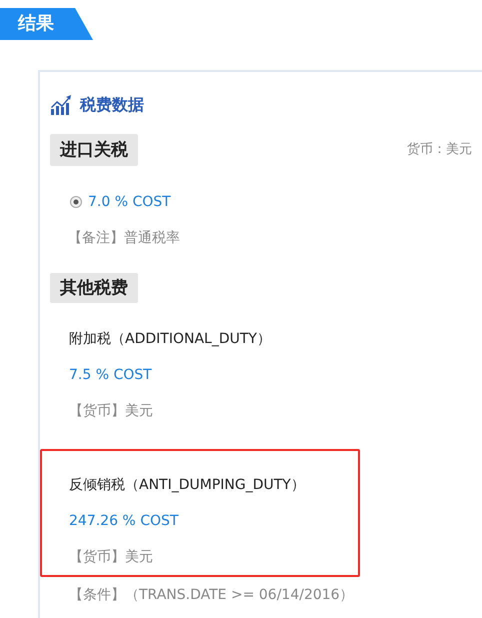 This screenshot has height=618, width=482. I want to click on section-label: 进口关税, so click(94, 150).